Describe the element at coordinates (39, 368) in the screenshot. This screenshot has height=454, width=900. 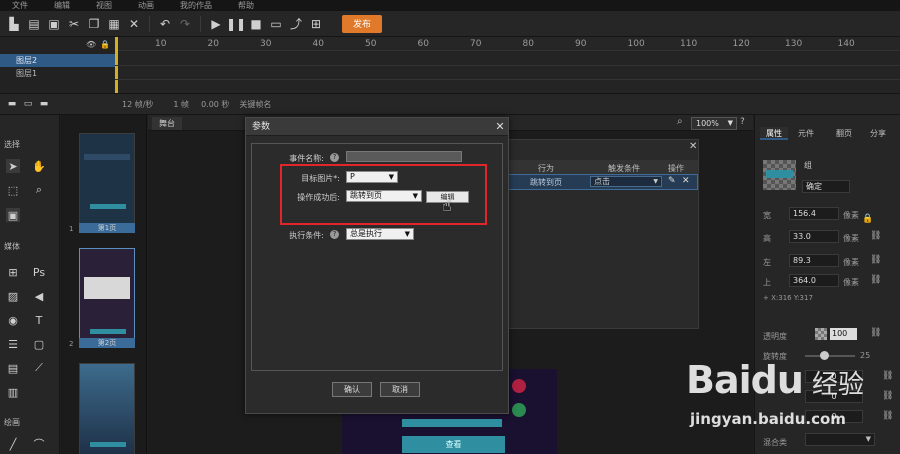
I see `chart-icon: ⟋` at that location.